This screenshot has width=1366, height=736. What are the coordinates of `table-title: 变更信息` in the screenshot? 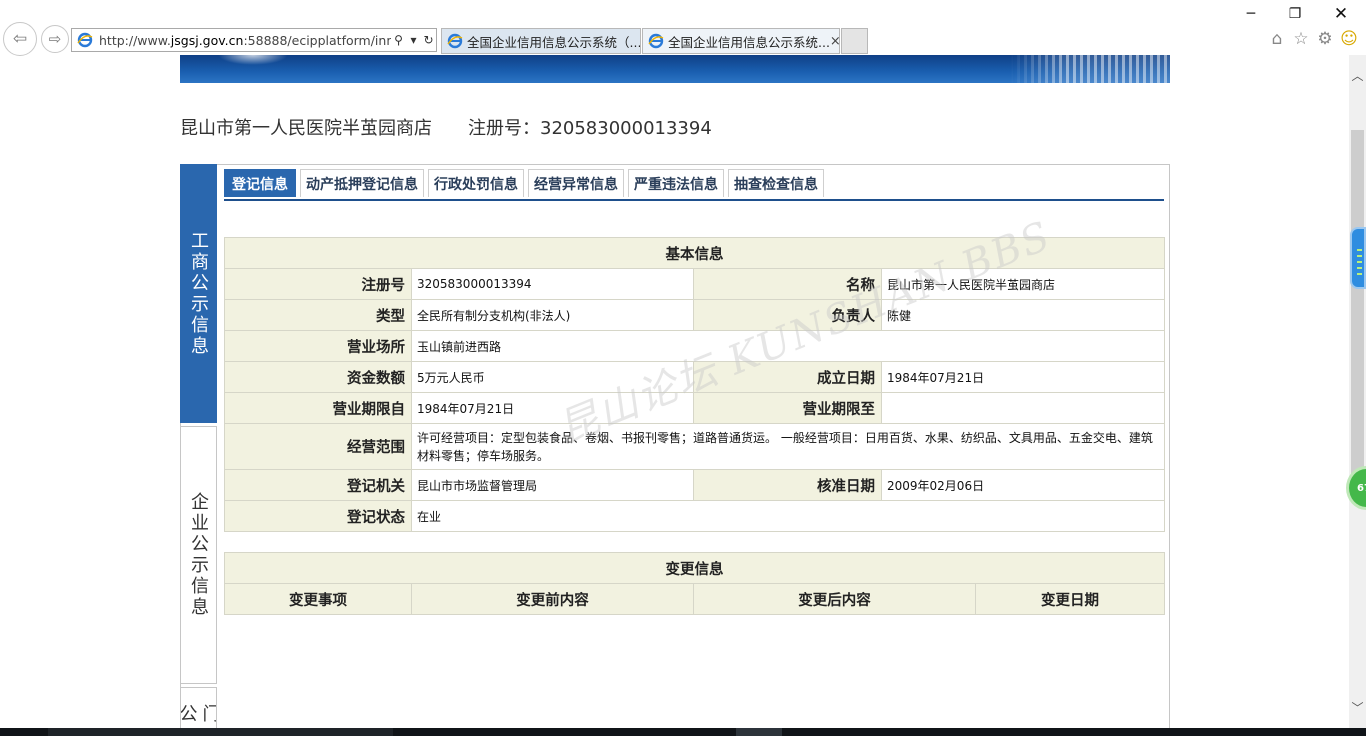 It's located at (694, 568).